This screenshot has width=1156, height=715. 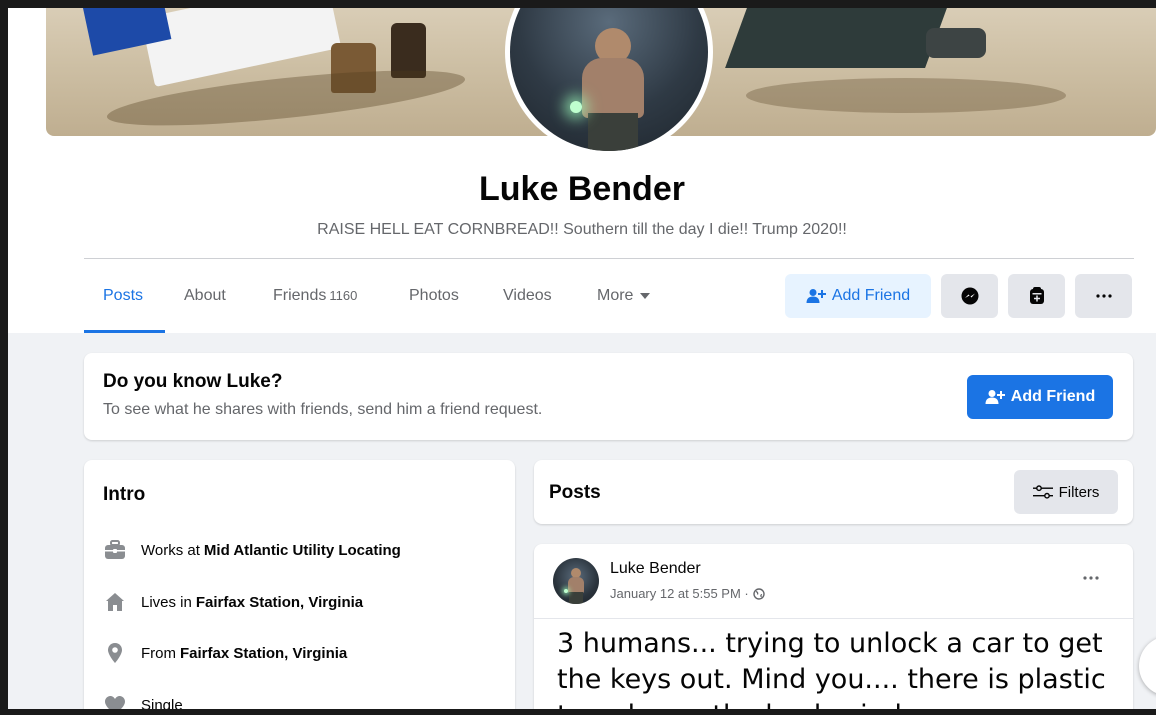 What do you see at coordinates (871, 295) in the screenshot?
I see `add-friend-label: Add Friend` at bounding box center [871, 295].